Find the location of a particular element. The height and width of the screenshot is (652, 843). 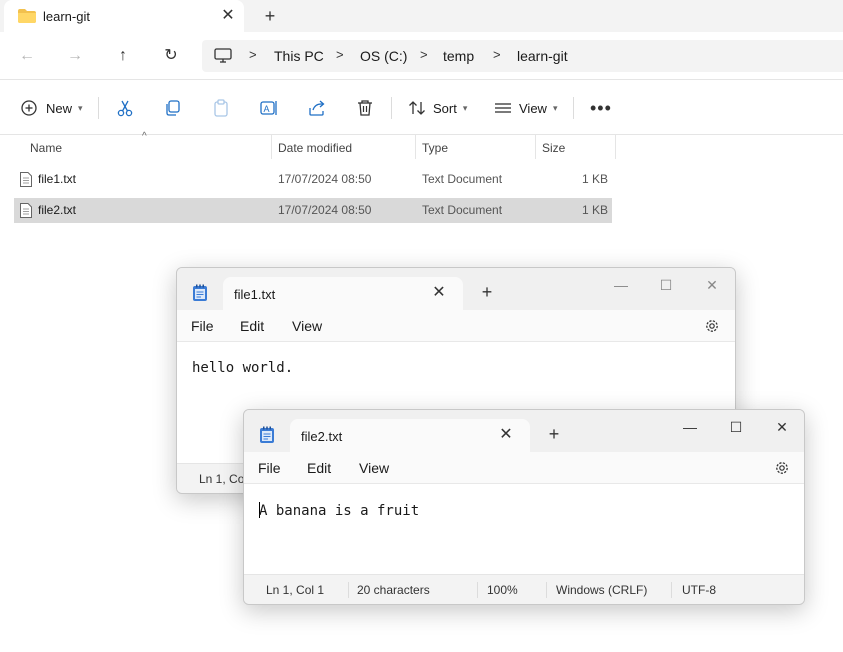

editor-content: hello world. is located at coordinates (243, 368).